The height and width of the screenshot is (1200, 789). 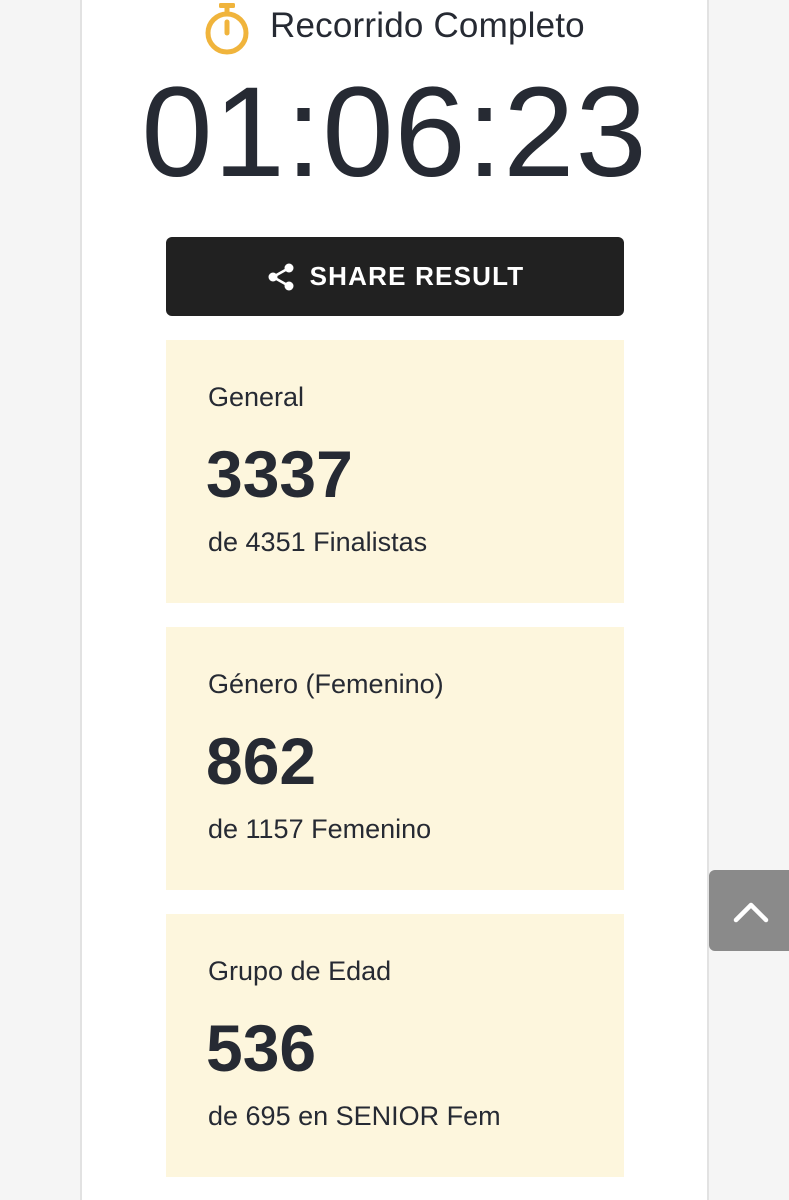 I want to click on ranking-card-age-group: Grupo de Edad 536 de 695 en SENIOR Fem, so click(x=395, y=1045).